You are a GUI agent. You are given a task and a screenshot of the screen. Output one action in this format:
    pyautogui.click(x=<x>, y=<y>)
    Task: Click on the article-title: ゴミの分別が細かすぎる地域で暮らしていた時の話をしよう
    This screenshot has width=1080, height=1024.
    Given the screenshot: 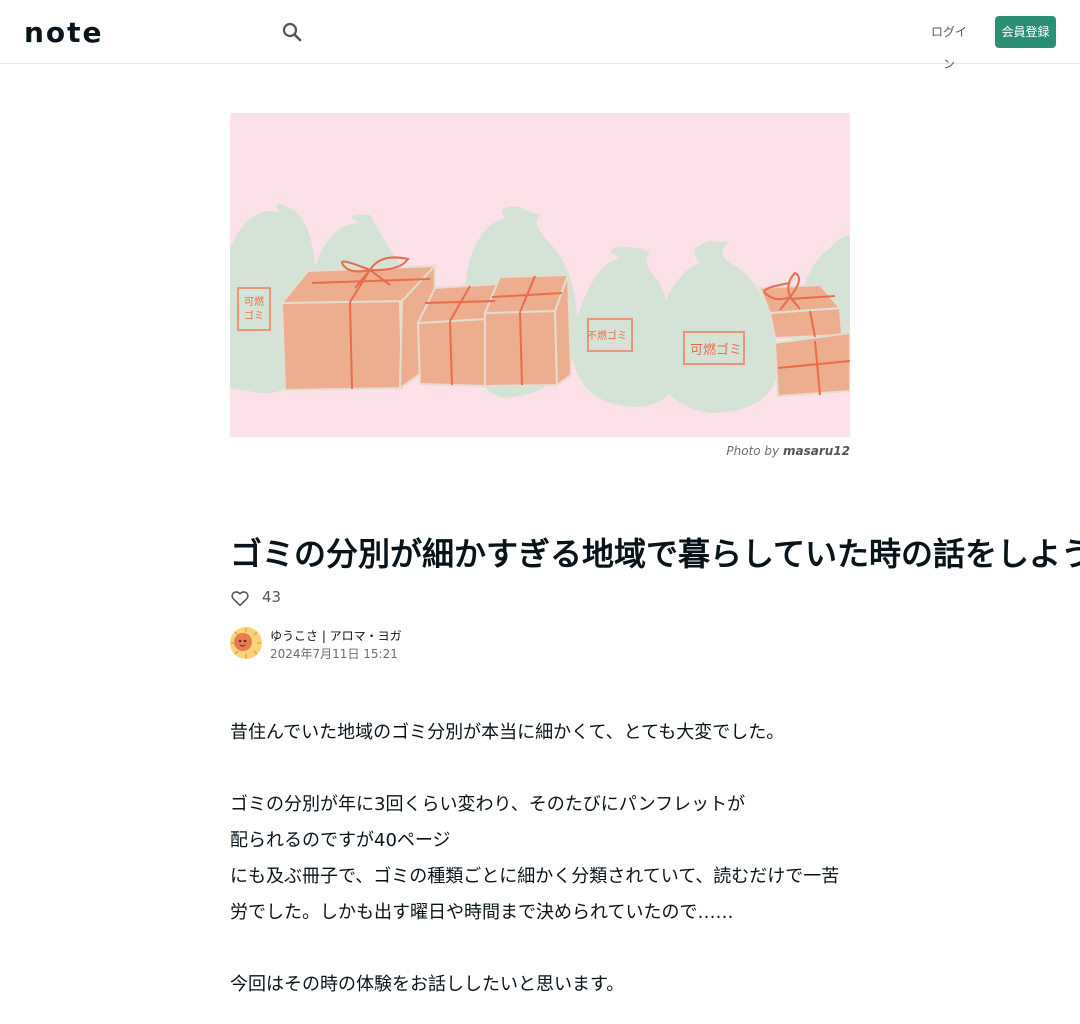 What is the action you would take?
    pyautogui.click(x=655, y=554)
    